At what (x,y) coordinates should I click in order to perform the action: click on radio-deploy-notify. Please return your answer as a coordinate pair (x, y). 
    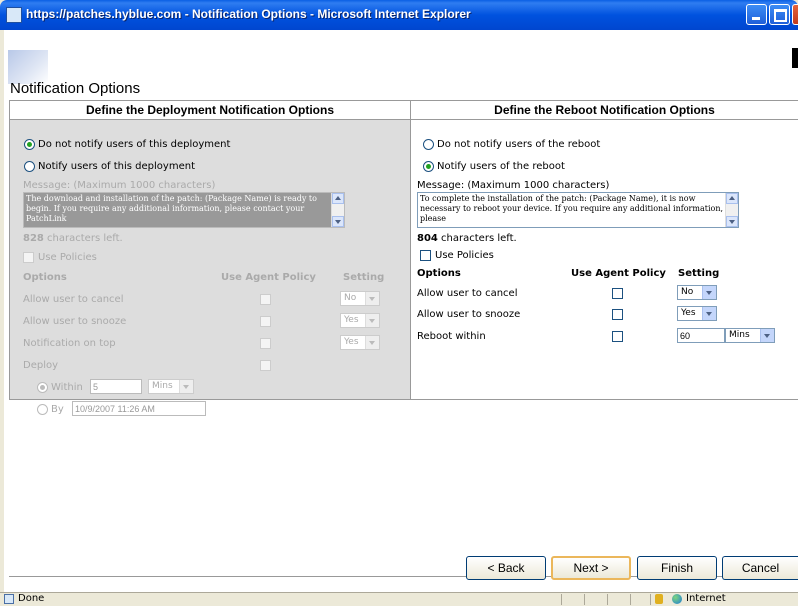
    Looking at the image, I should click on (29, 166).